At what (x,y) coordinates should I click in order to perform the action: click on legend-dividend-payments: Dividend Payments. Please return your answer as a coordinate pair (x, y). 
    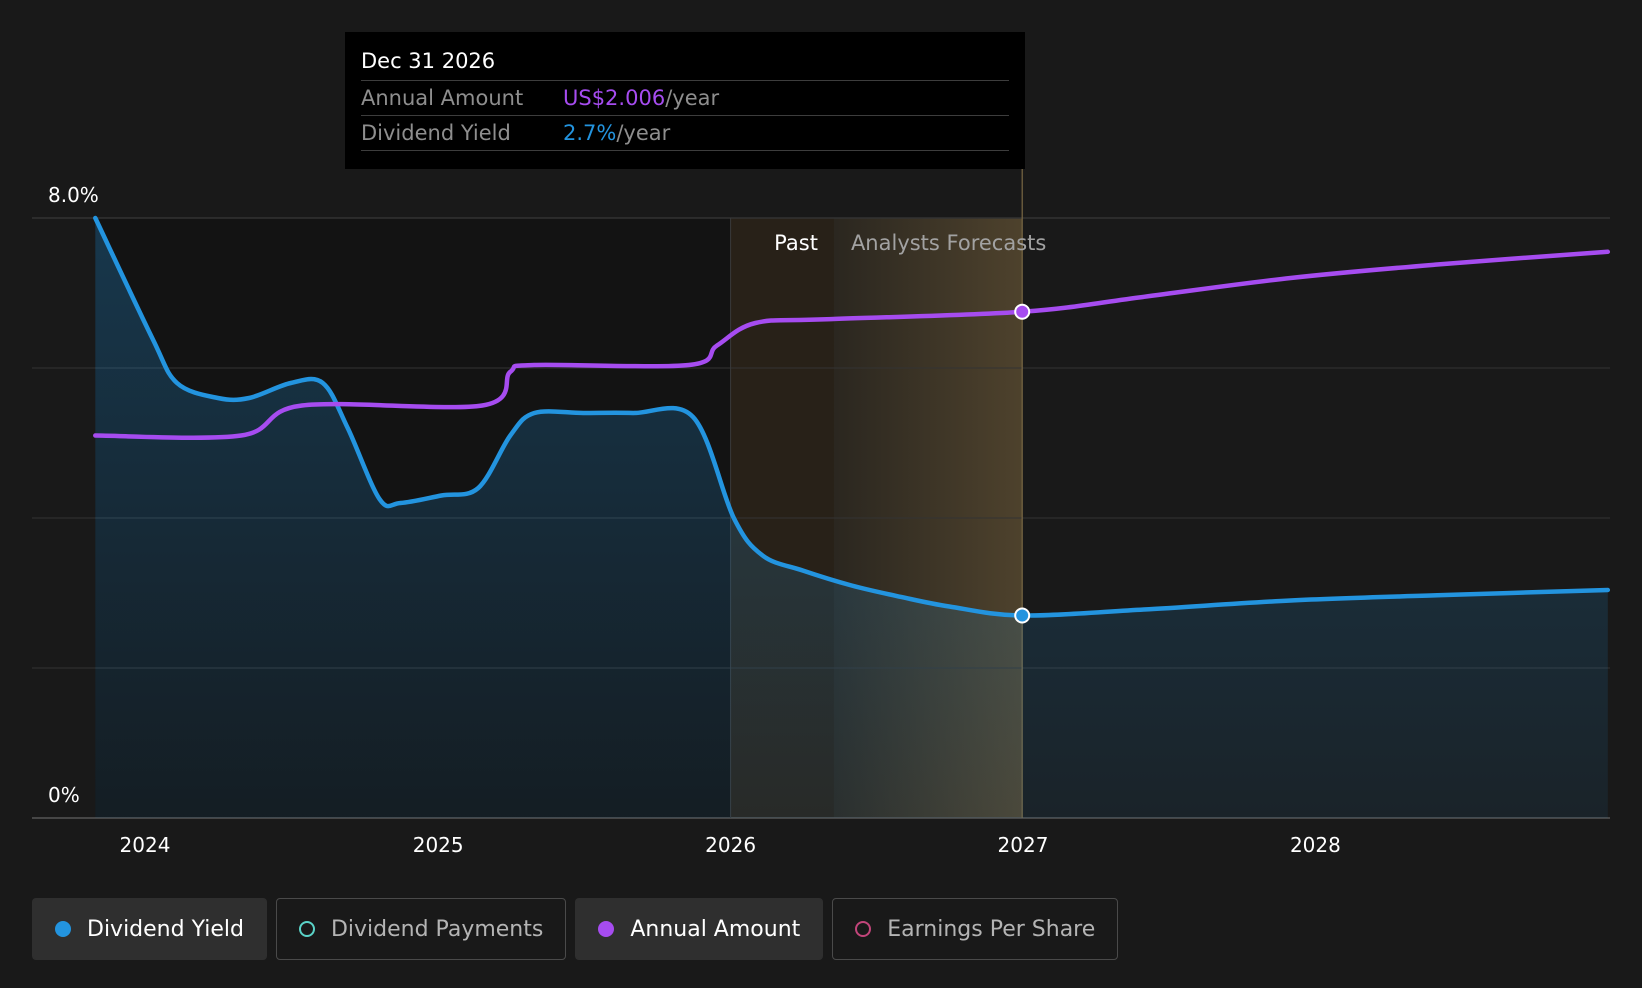
    Looking at the image, I should click on (421, 929).